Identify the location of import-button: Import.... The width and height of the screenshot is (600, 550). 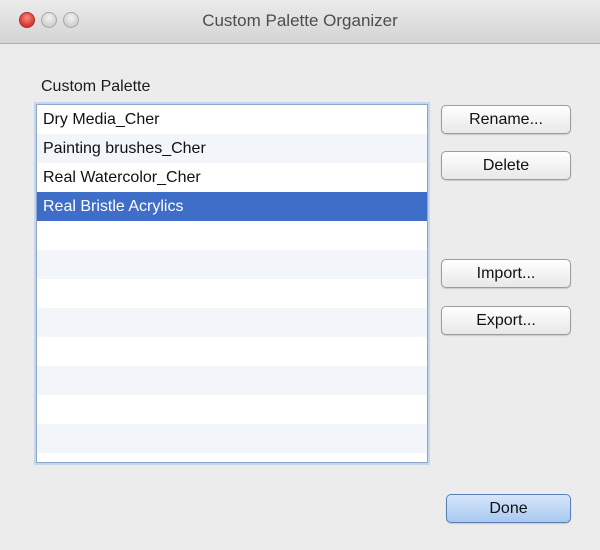
(506, 273).